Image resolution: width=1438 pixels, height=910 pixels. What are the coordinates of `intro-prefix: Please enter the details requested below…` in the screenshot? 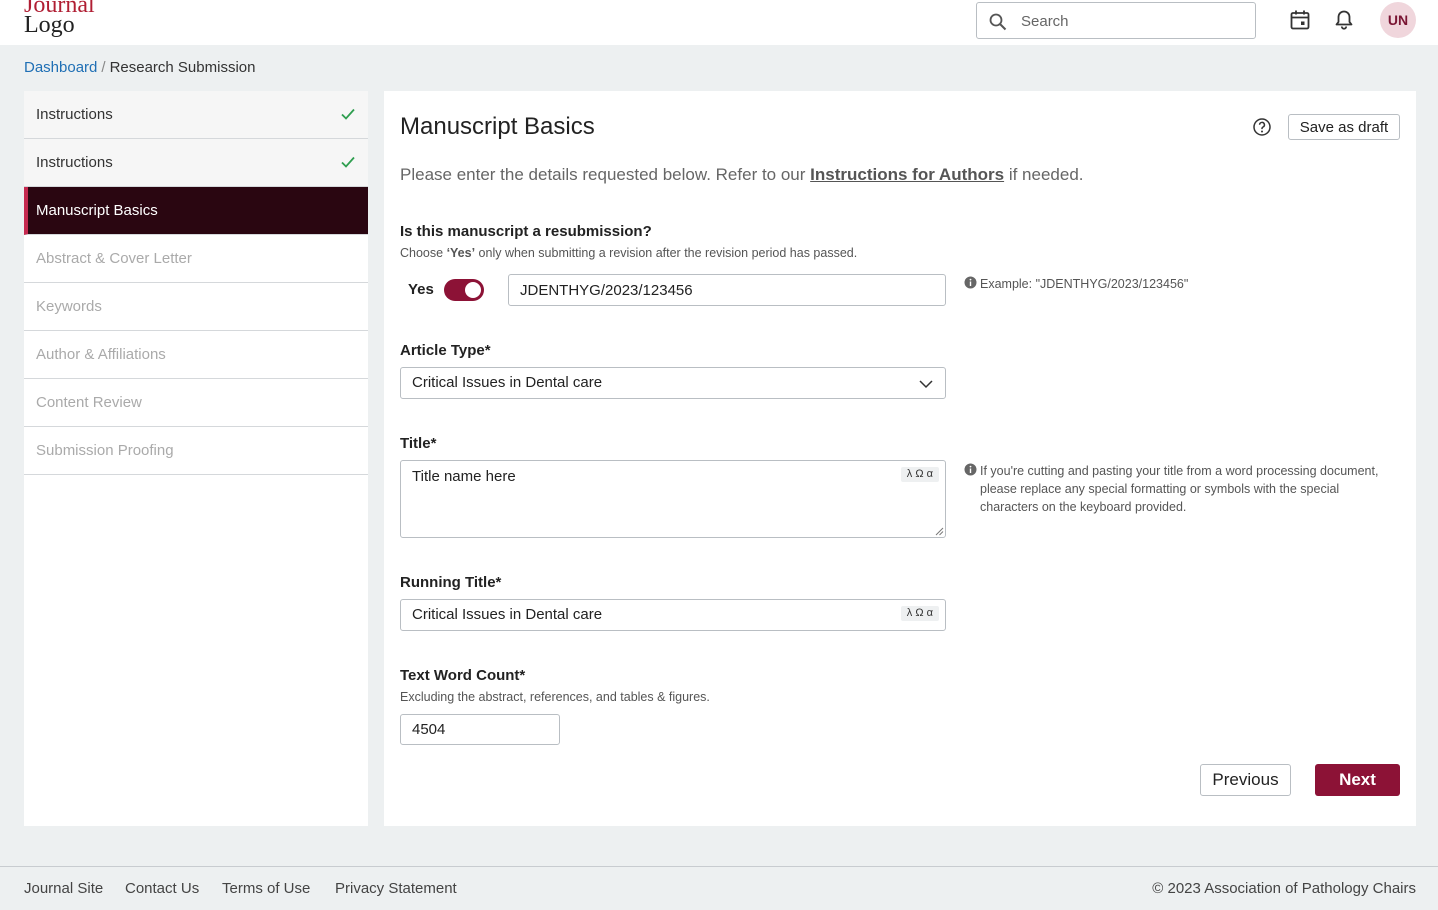 It's located at (605, 174).